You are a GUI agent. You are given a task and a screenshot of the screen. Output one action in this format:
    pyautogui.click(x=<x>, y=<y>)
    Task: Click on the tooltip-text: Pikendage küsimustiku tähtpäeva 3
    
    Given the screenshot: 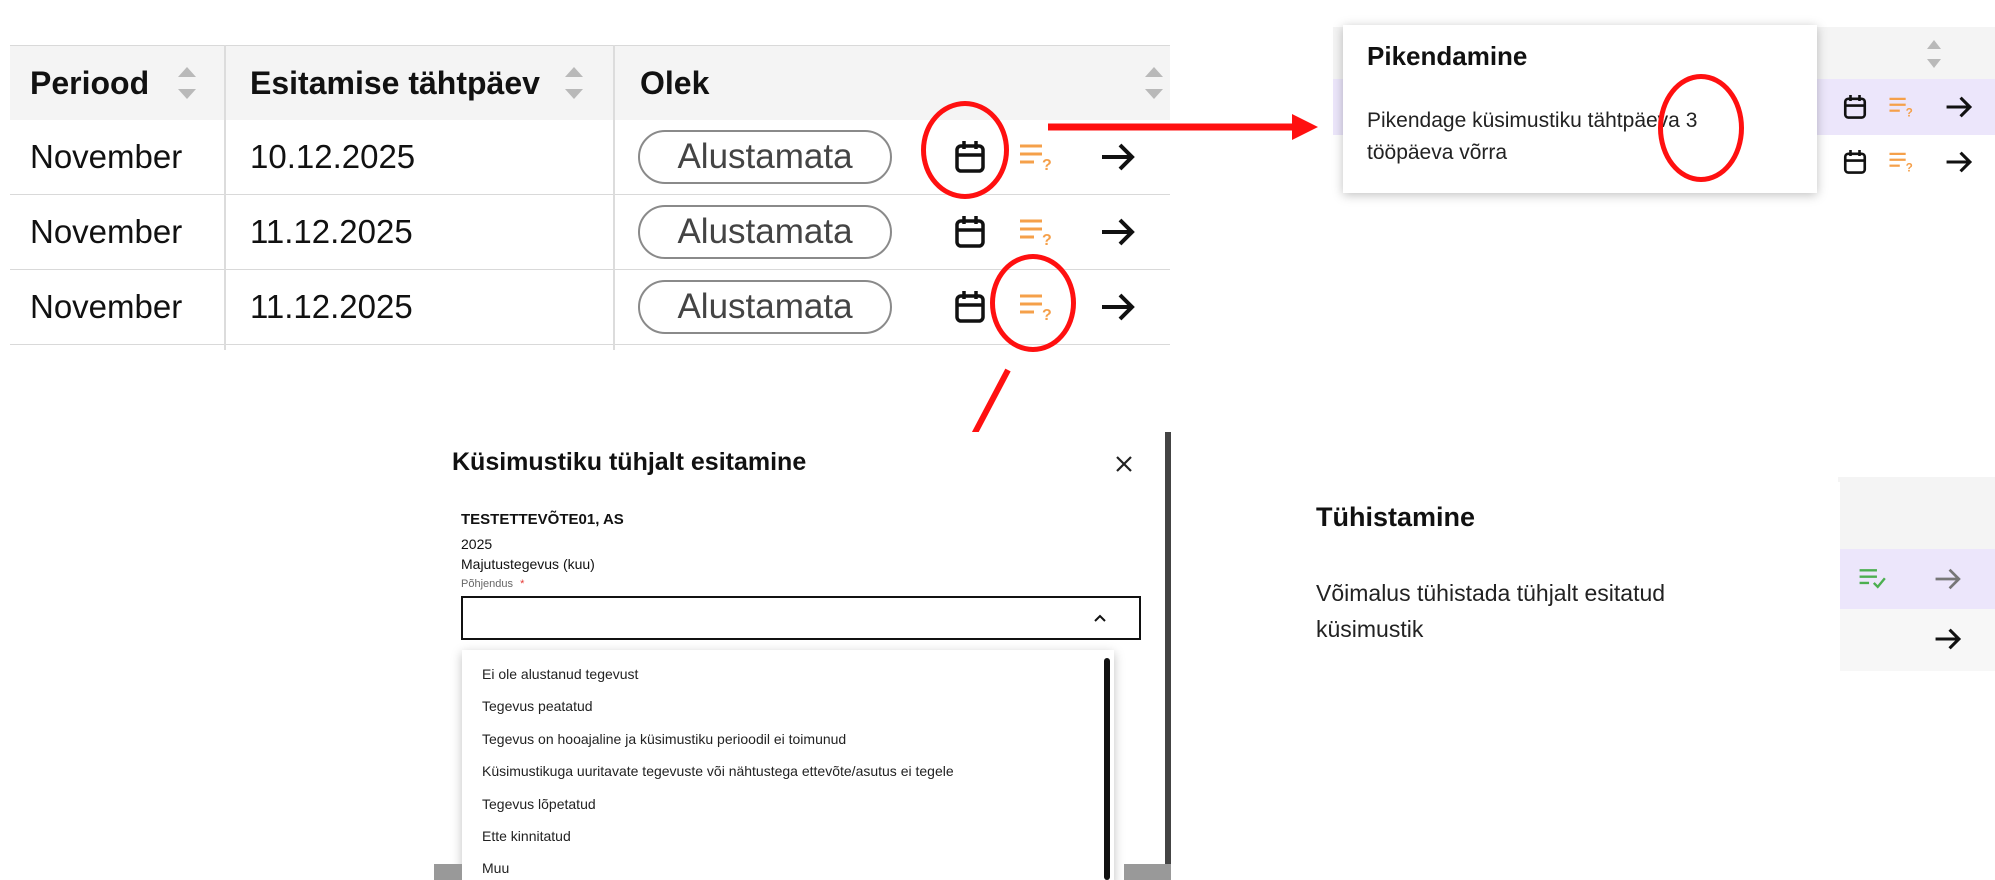 What is the action you would take?
    pyautogui.click(x=1532, y=120)
    